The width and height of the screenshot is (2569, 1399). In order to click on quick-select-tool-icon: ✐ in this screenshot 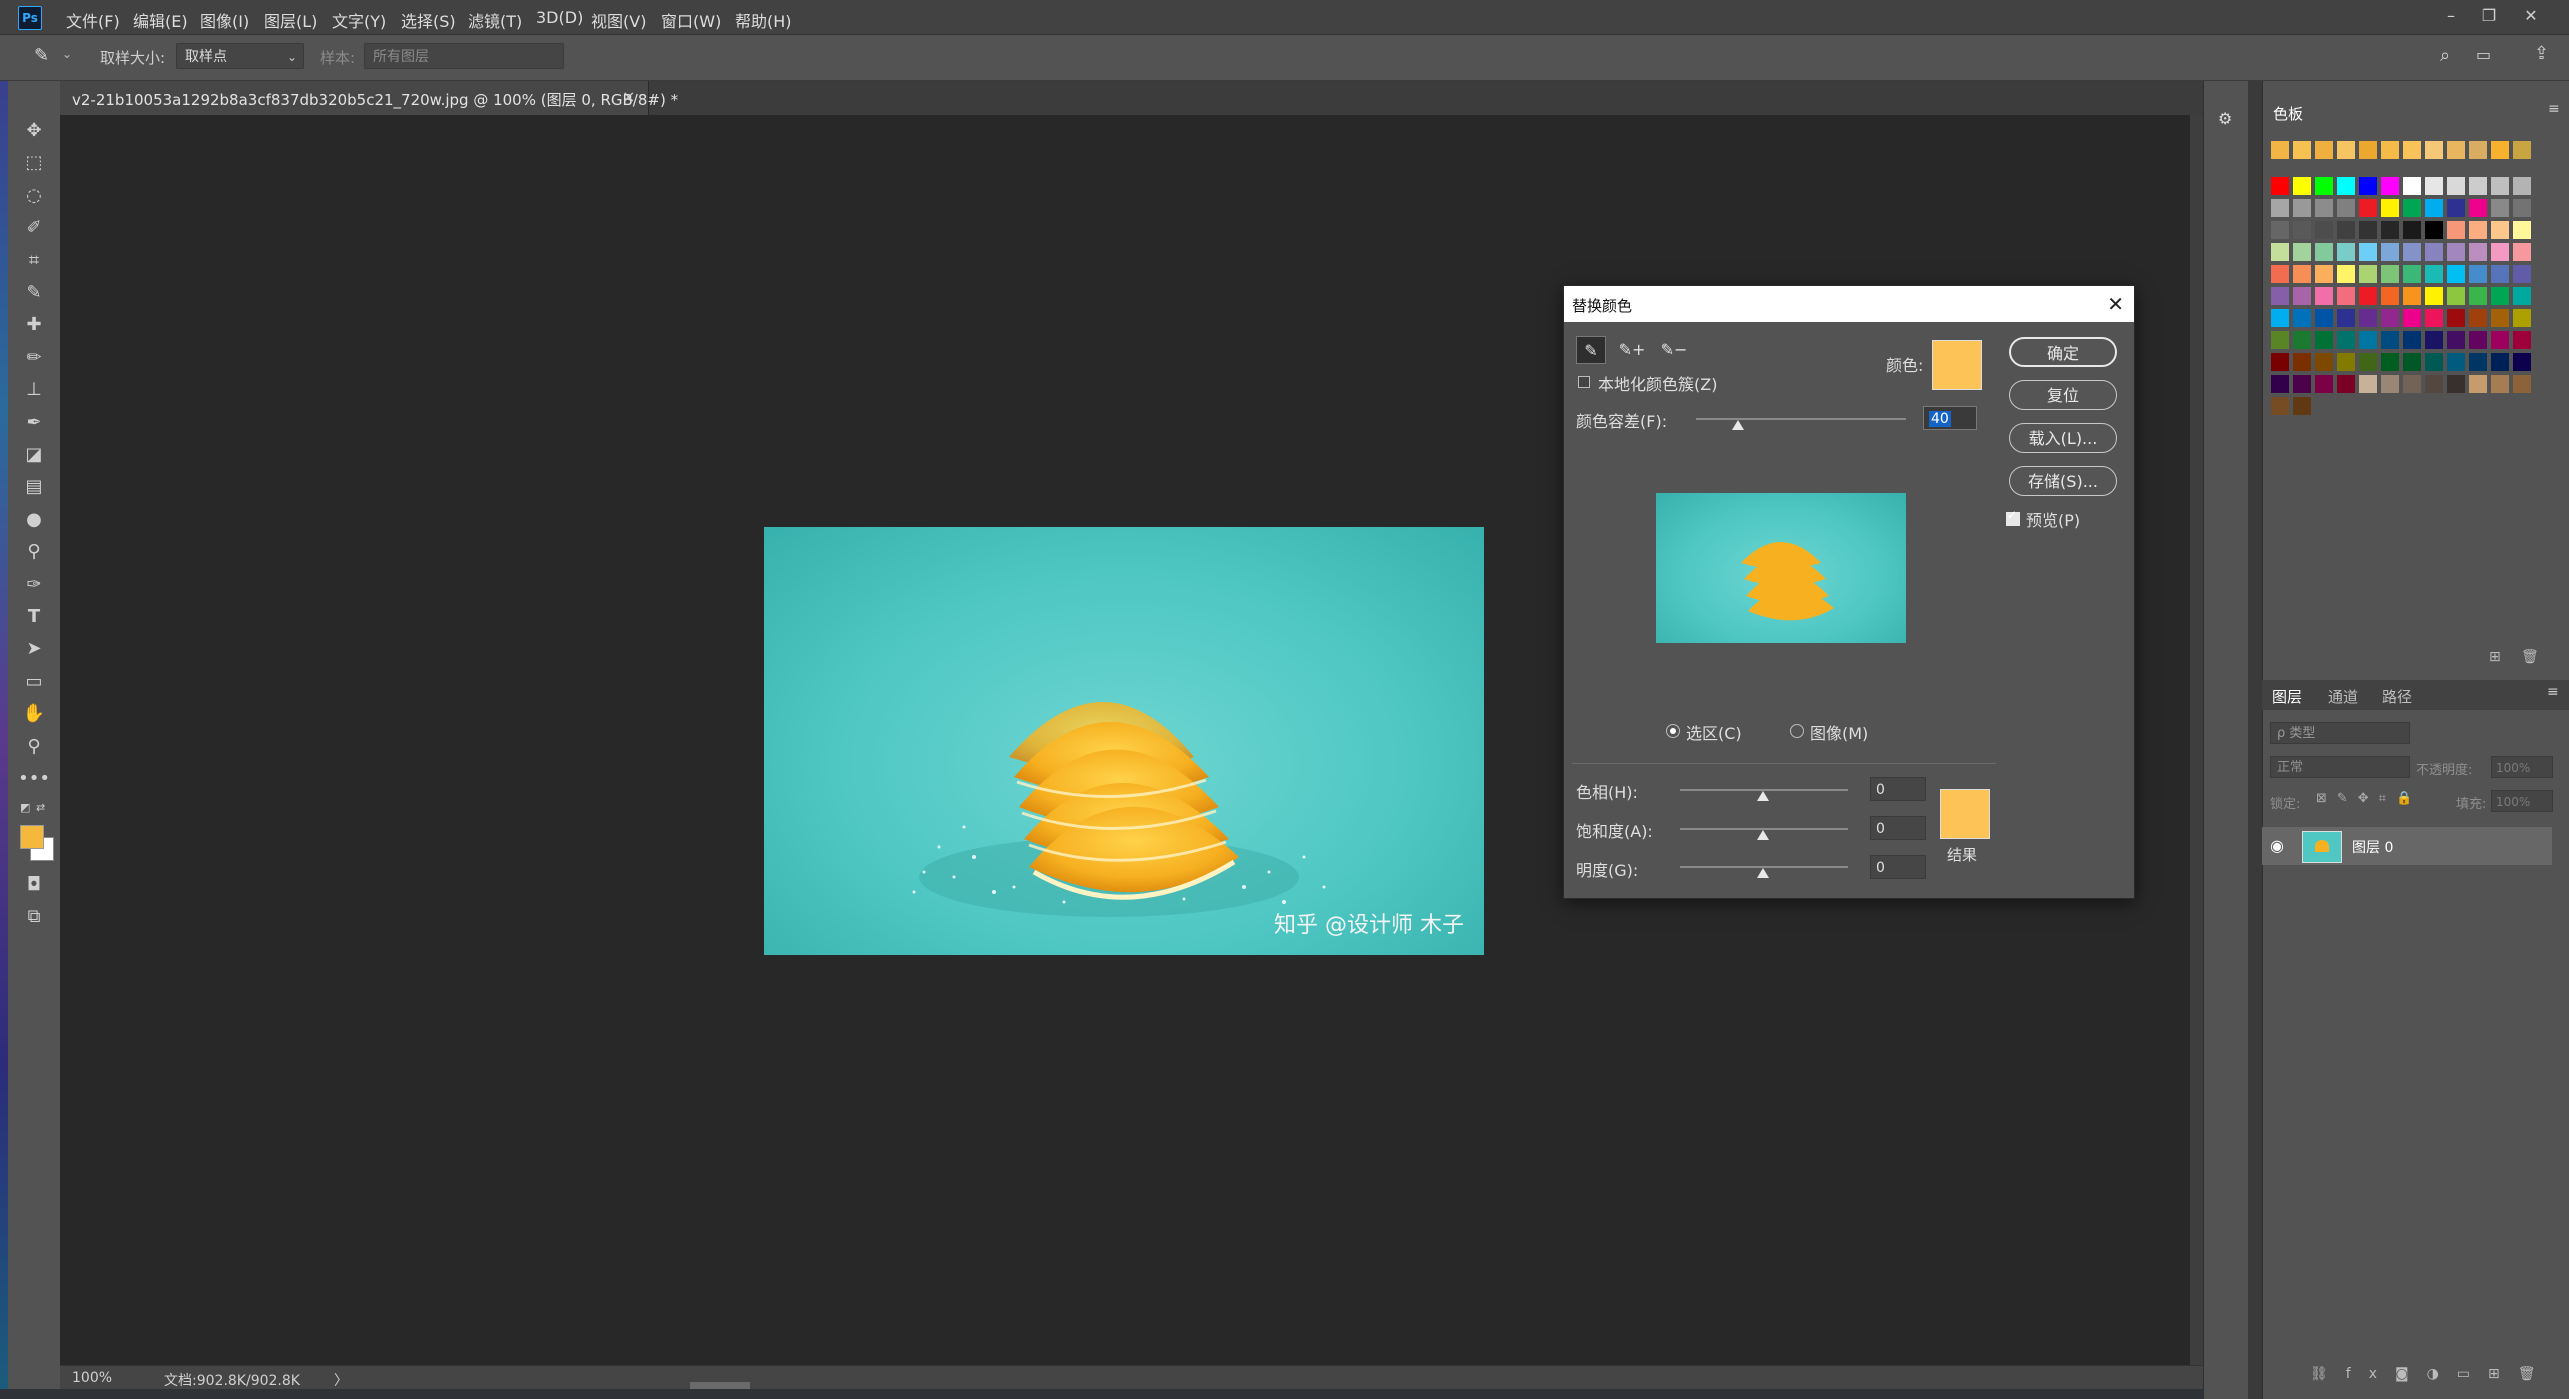, I will do `click(34, 227)`.